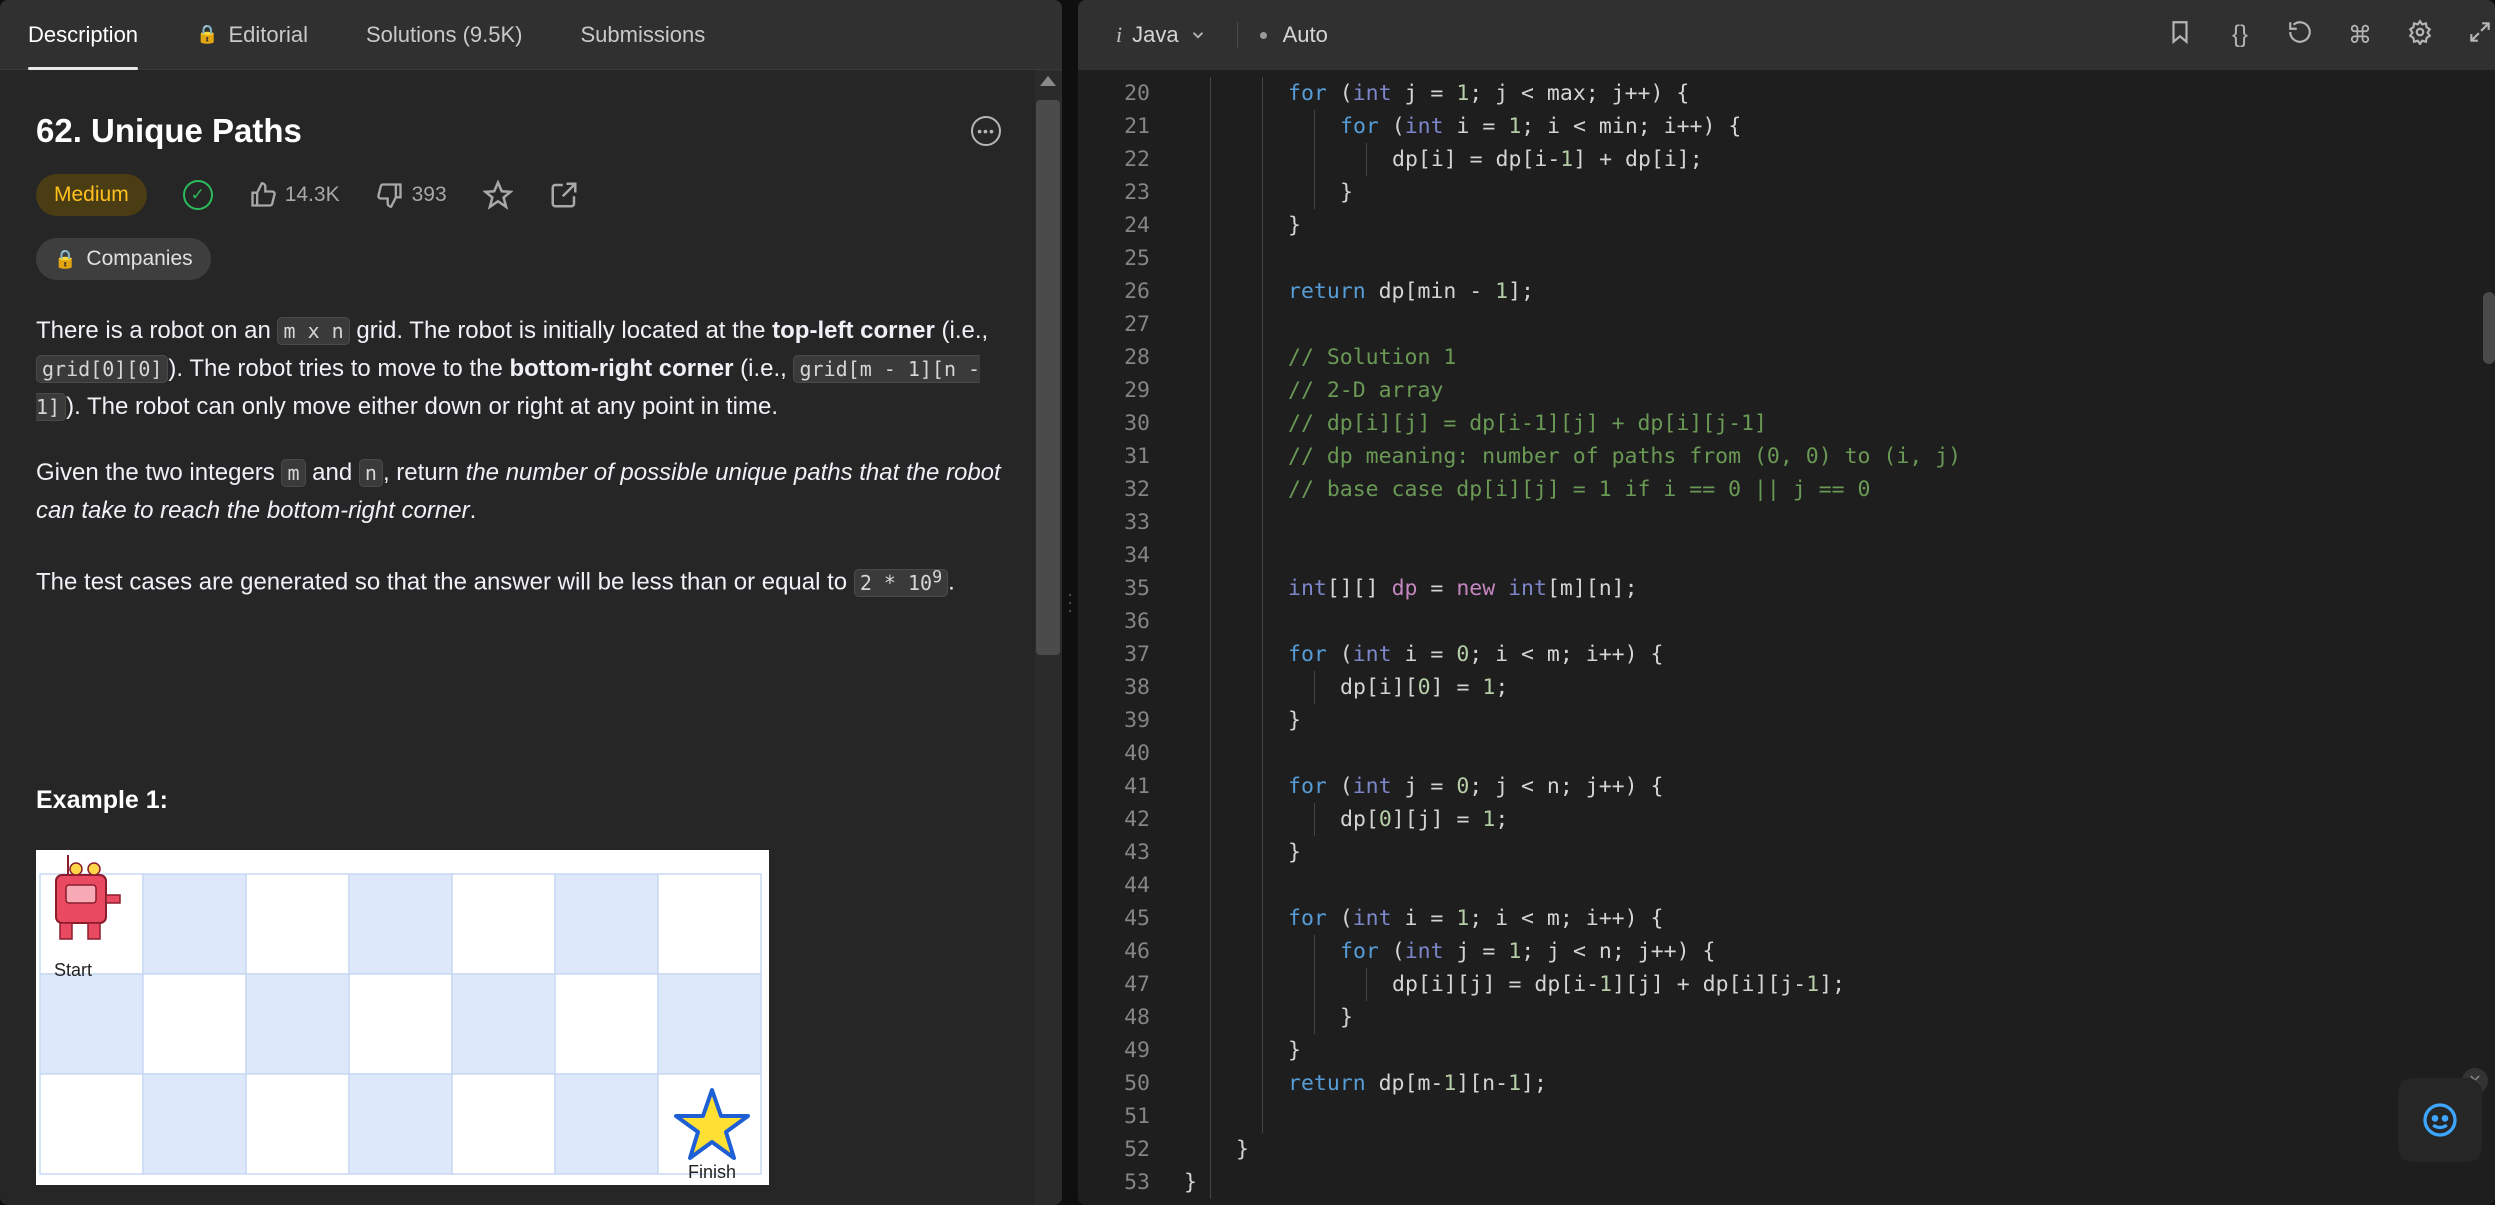  Describe the element at coordinates (1424, 819) in the screenshot. I see `code-text: dp[0][j] = 1;` at that location.